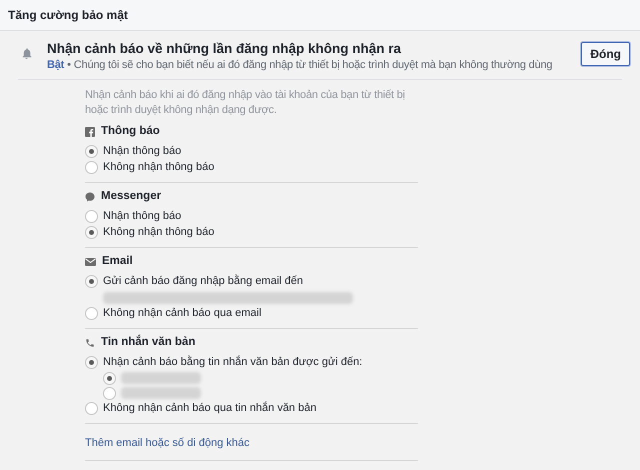  What do you see at coordinates (90, 343) in the screenshot?
I see `phone-icon` at bounding box center [90, 343].